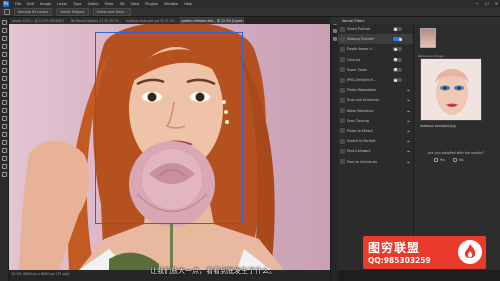  Describe the element at coordinates (7, 12) in the screenshot. I see `selection-tool-icon` at that location.